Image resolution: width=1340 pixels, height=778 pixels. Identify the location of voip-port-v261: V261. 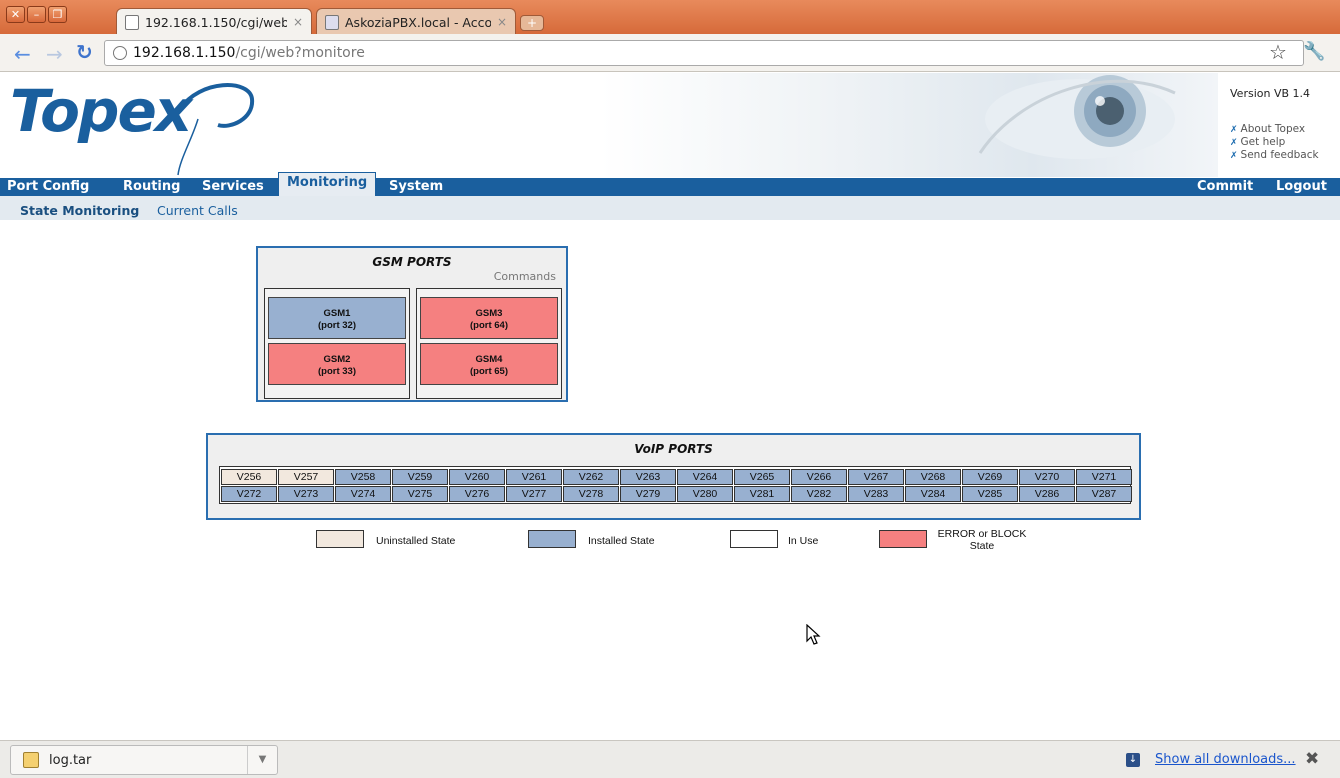
(534, 477).